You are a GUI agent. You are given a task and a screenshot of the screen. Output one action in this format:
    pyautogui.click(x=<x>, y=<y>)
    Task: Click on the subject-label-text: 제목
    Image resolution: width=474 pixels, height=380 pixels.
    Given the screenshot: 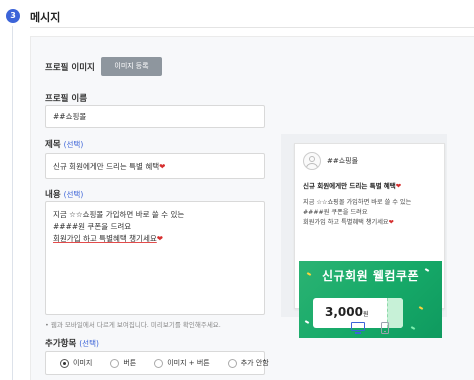 What is the action you would take?
    pyautogui.click(x=53, y=145)
    